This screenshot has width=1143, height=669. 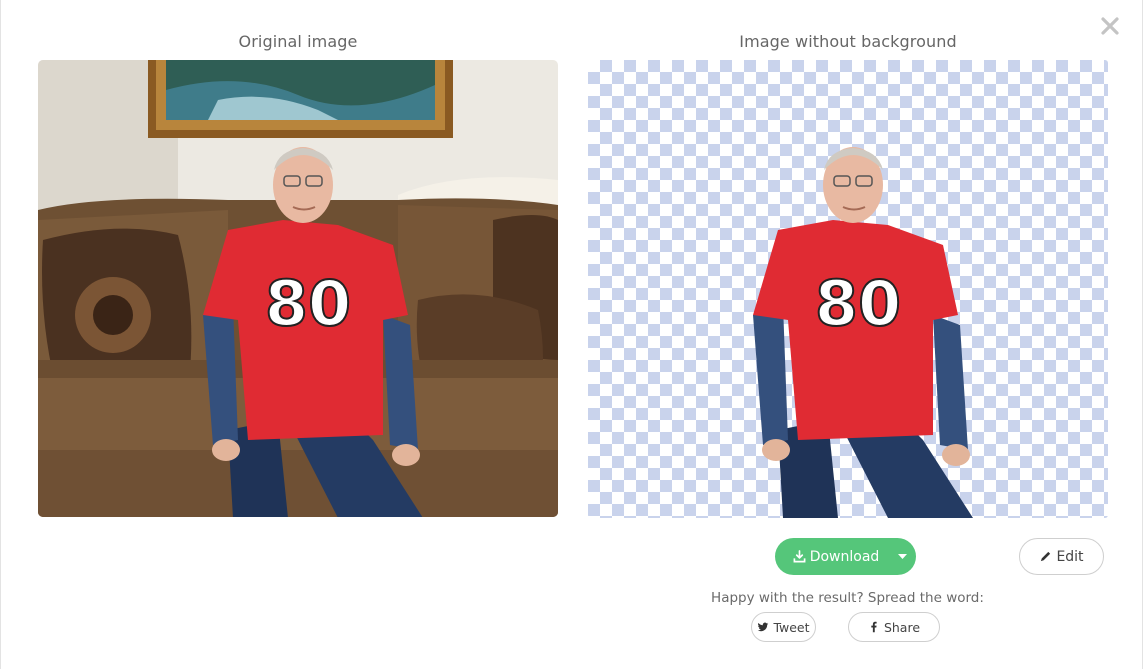 I want to click on twitter-icon, so click(x=763, y=627).